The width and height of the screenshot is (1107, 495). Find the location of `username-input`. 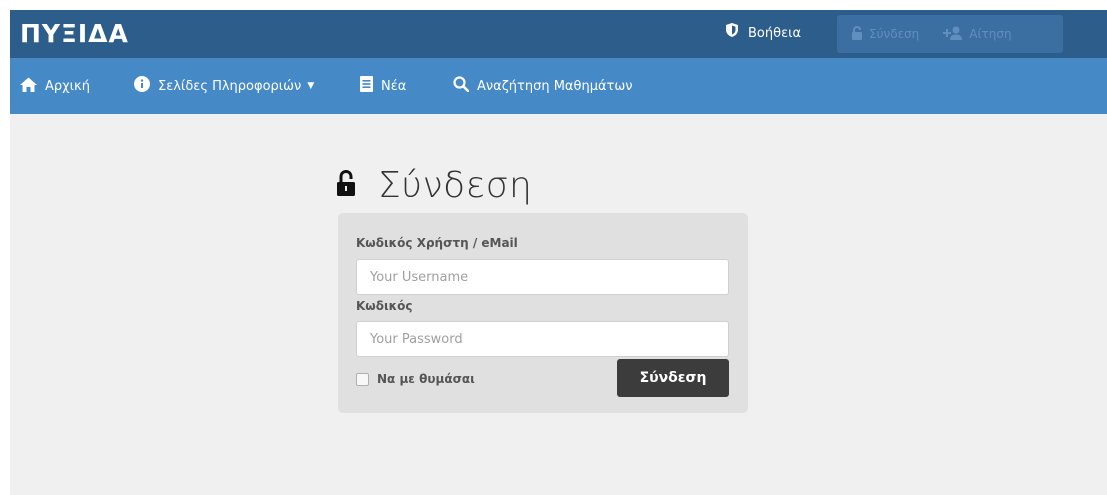

username-input is located at coordinates (542, 277).